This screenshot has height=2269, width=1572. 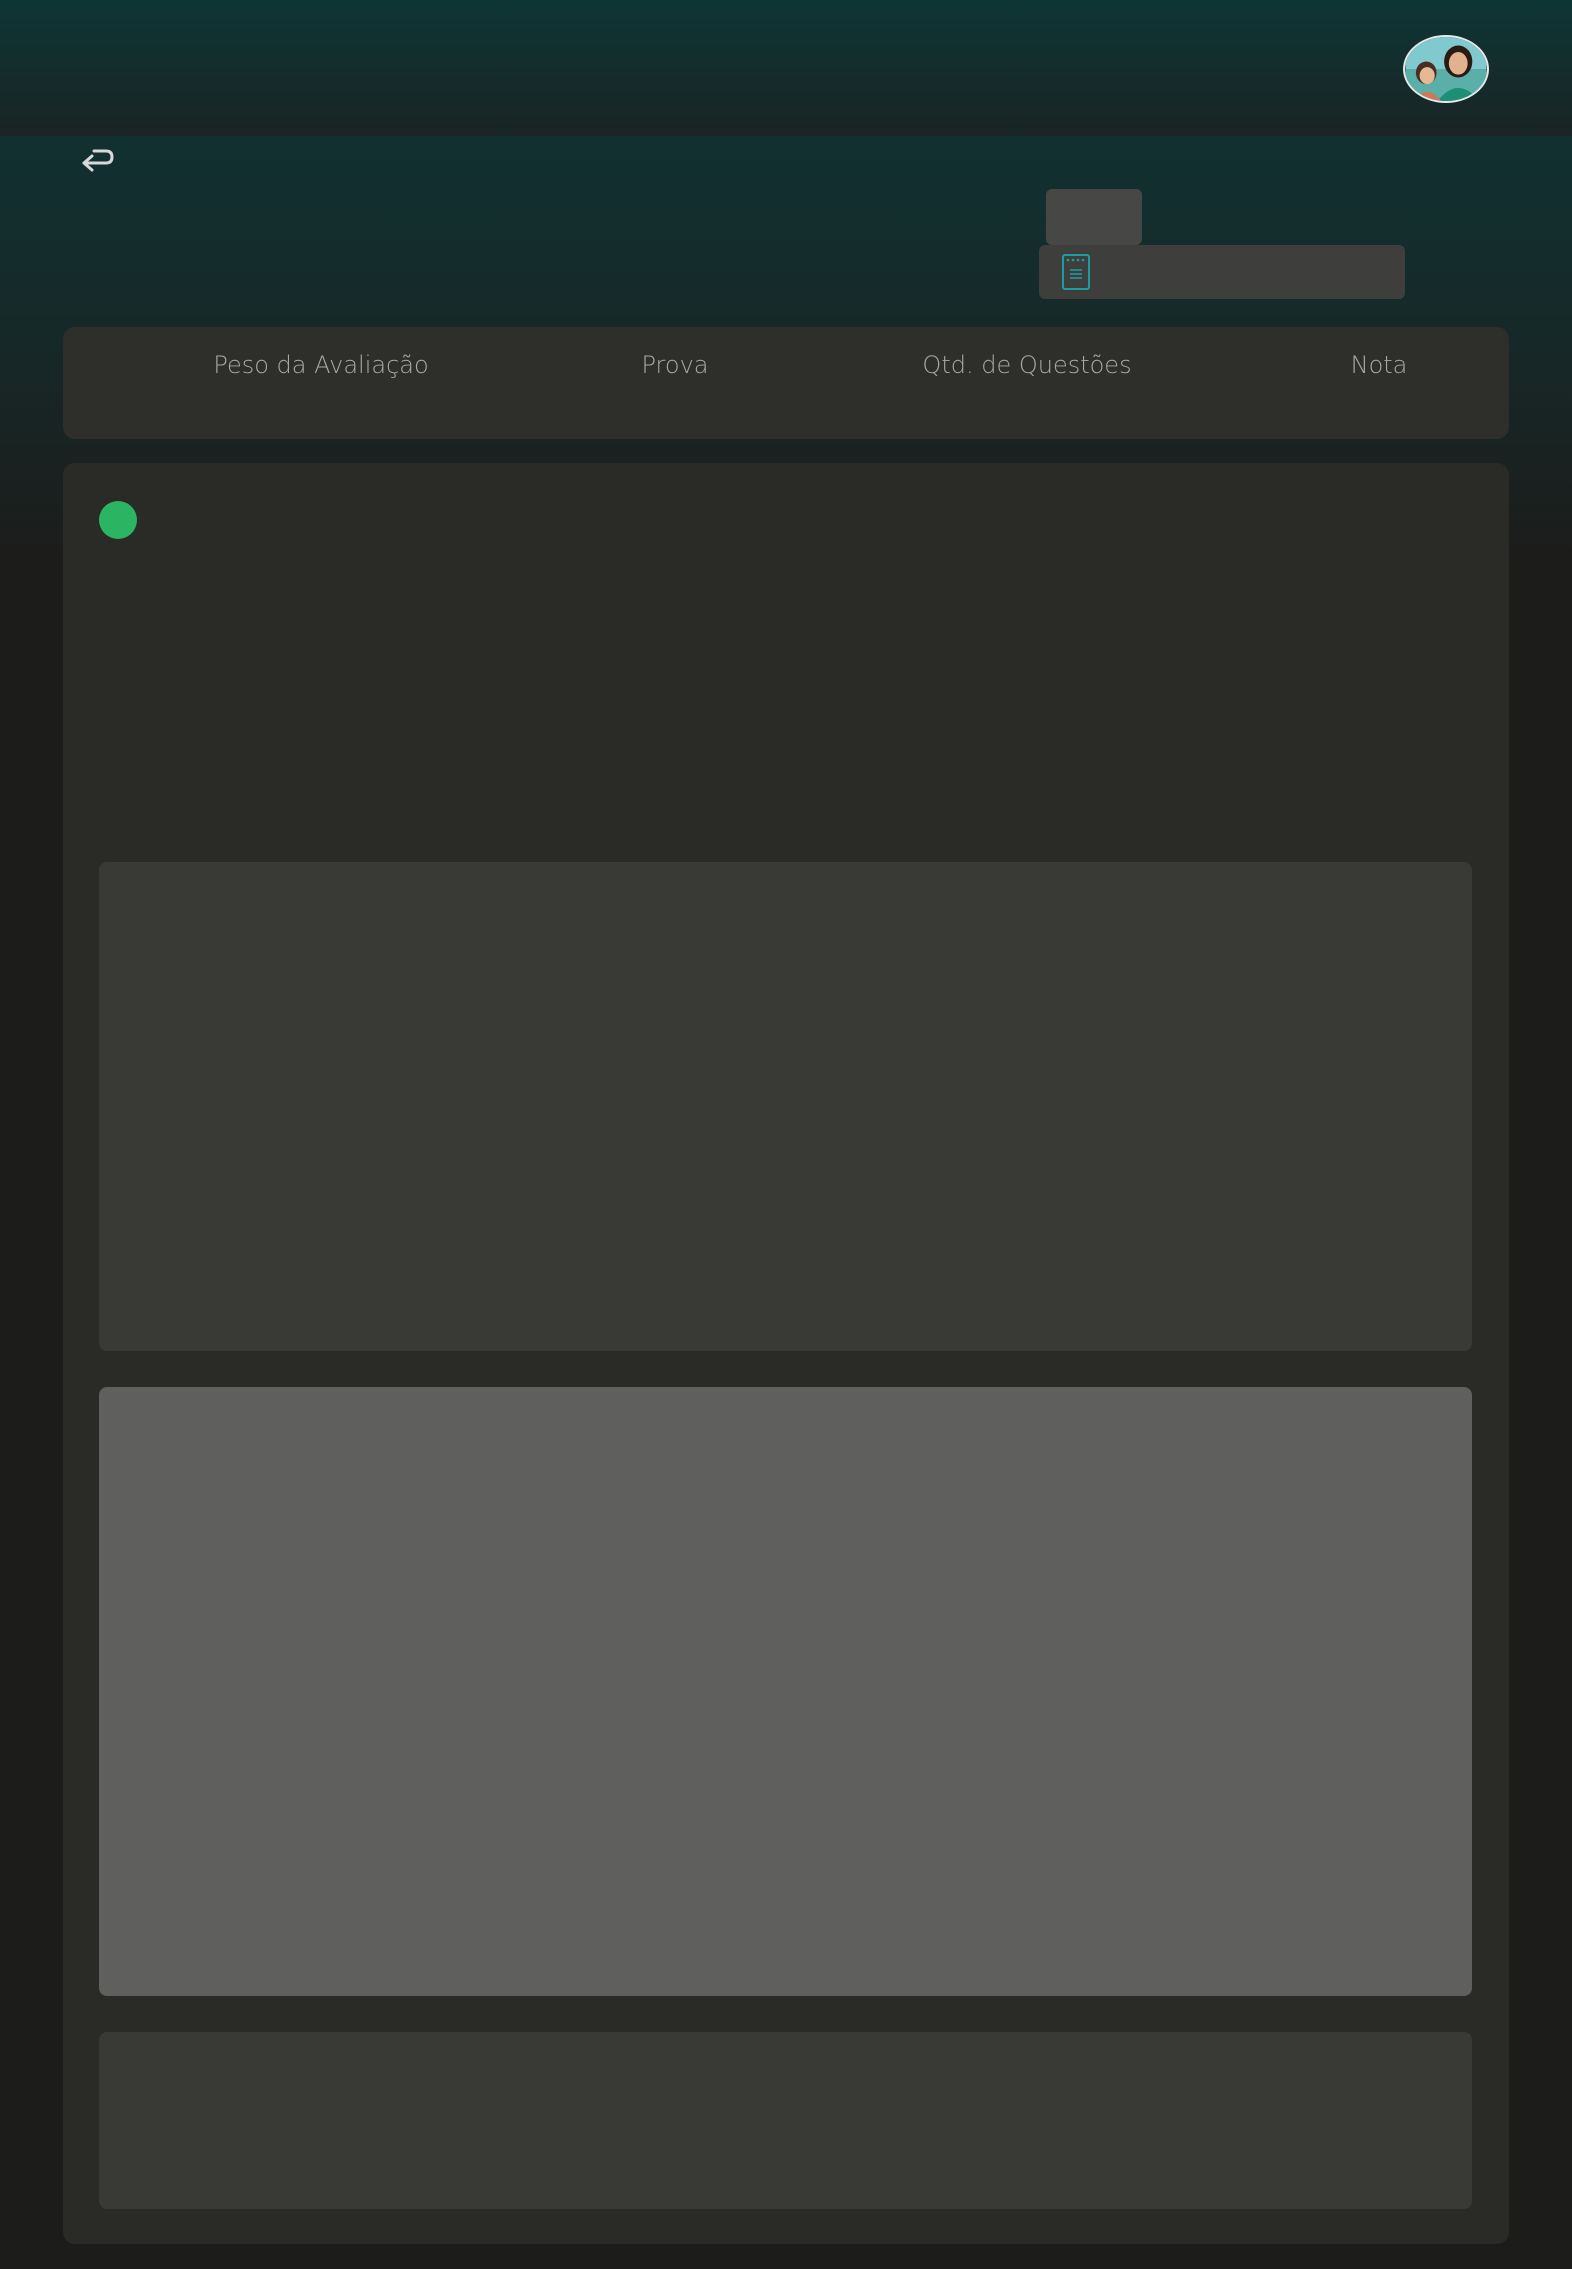 What do you see at coordinates (1222, 272) in the screenshot?
I see `document-select` at bounding box center [1222, 272].